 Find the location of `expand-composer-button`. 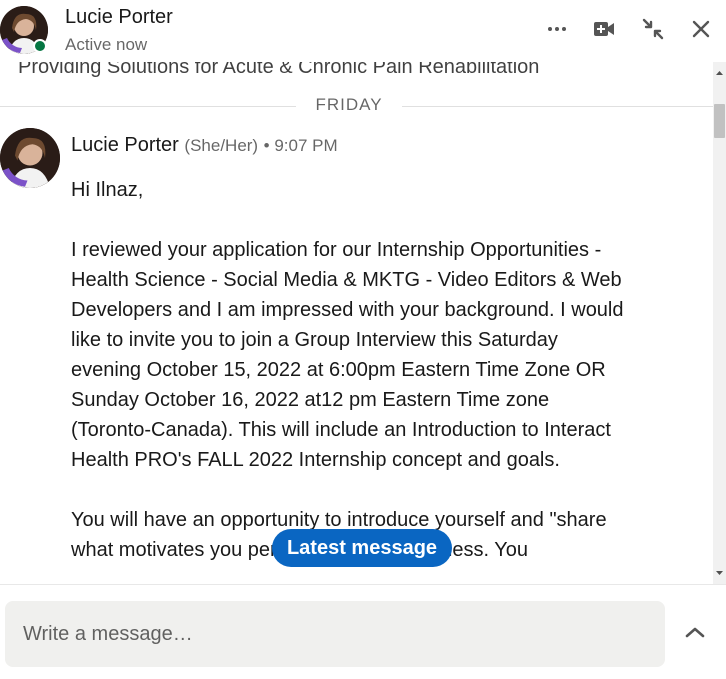

expand-composer-button is located at coordinates (695, 632).